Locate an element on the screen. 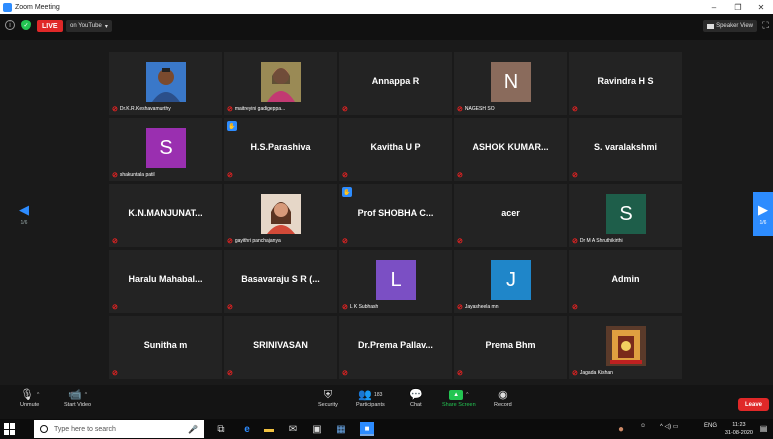 This screenshot has height=439, width=773. participants-label: Participants is located at coordinates (370, 405).